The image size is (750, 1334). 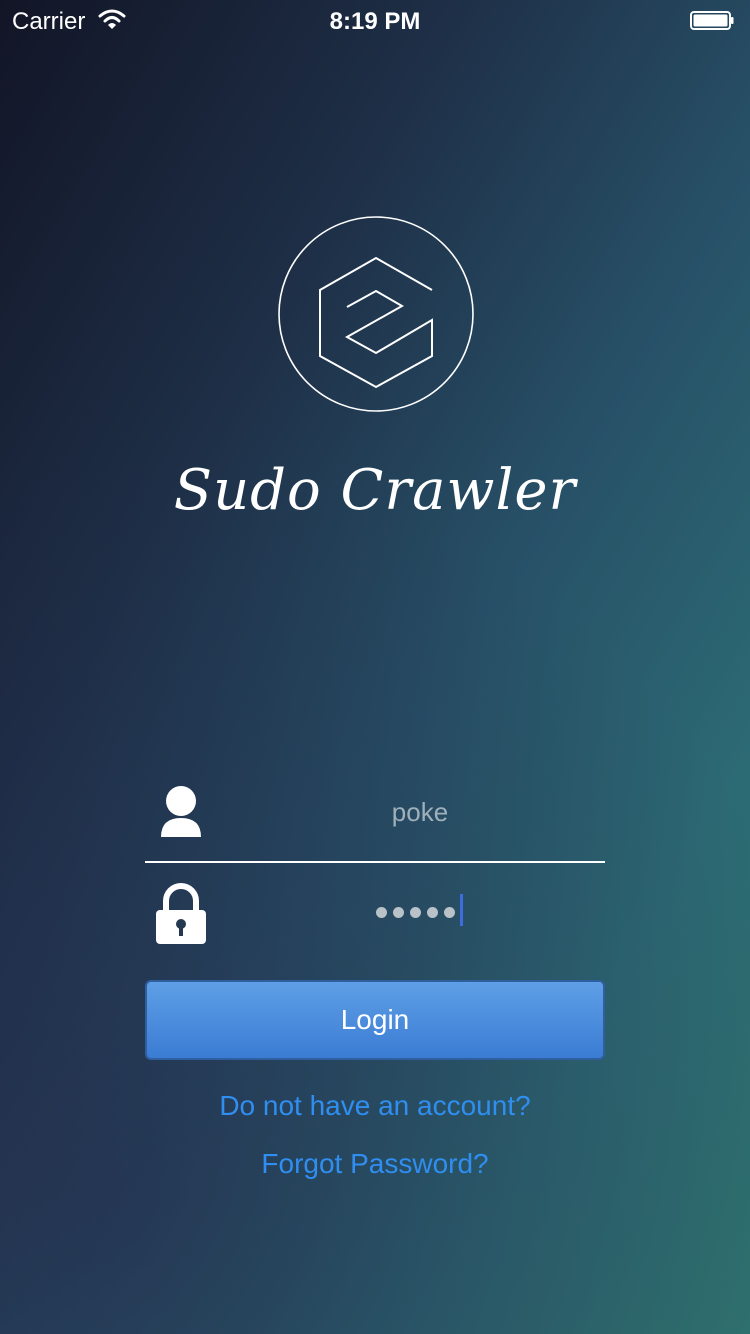 I want to click on status-time: 8:19 PM, so click(x=375, y=21).